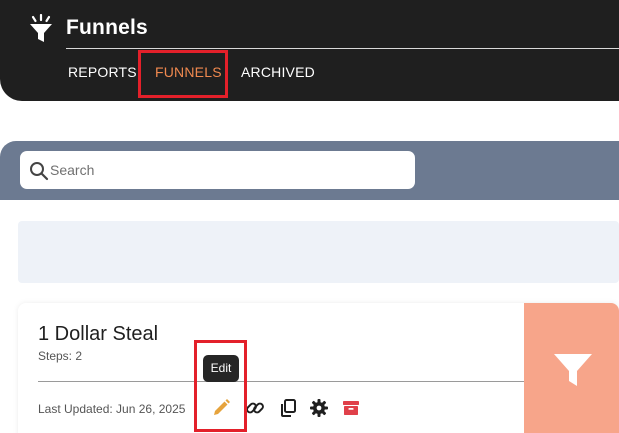 Image resolution: width=619 pixels, height=433 pixels. Describe the element at coordinates (278, 72) in the screenshot. I see `tab-archived: ARCHIVED` at that location.